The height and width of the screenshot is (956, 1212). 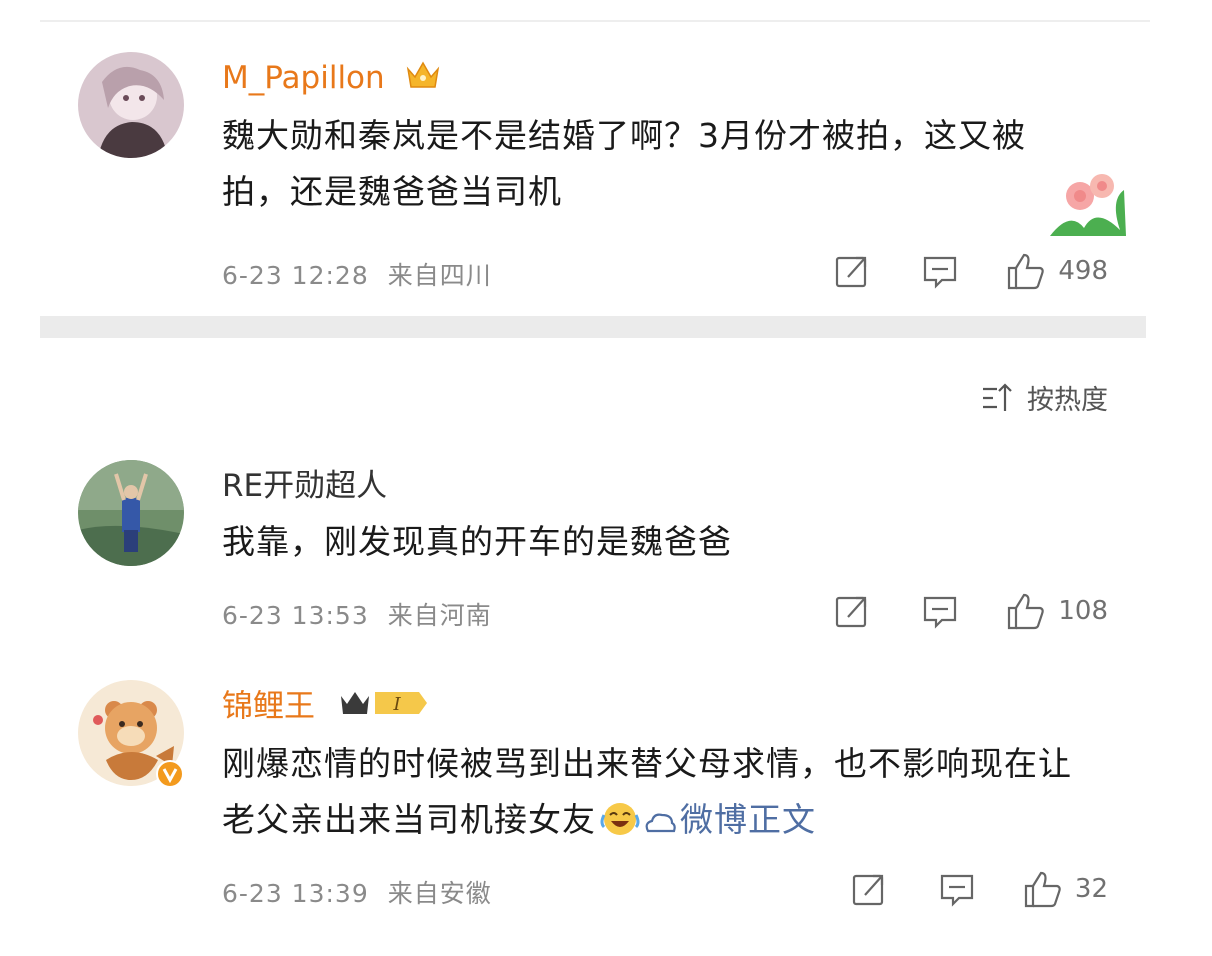 I want to click on laugh-cry-emoji-icon, so click(x=620, y=826).